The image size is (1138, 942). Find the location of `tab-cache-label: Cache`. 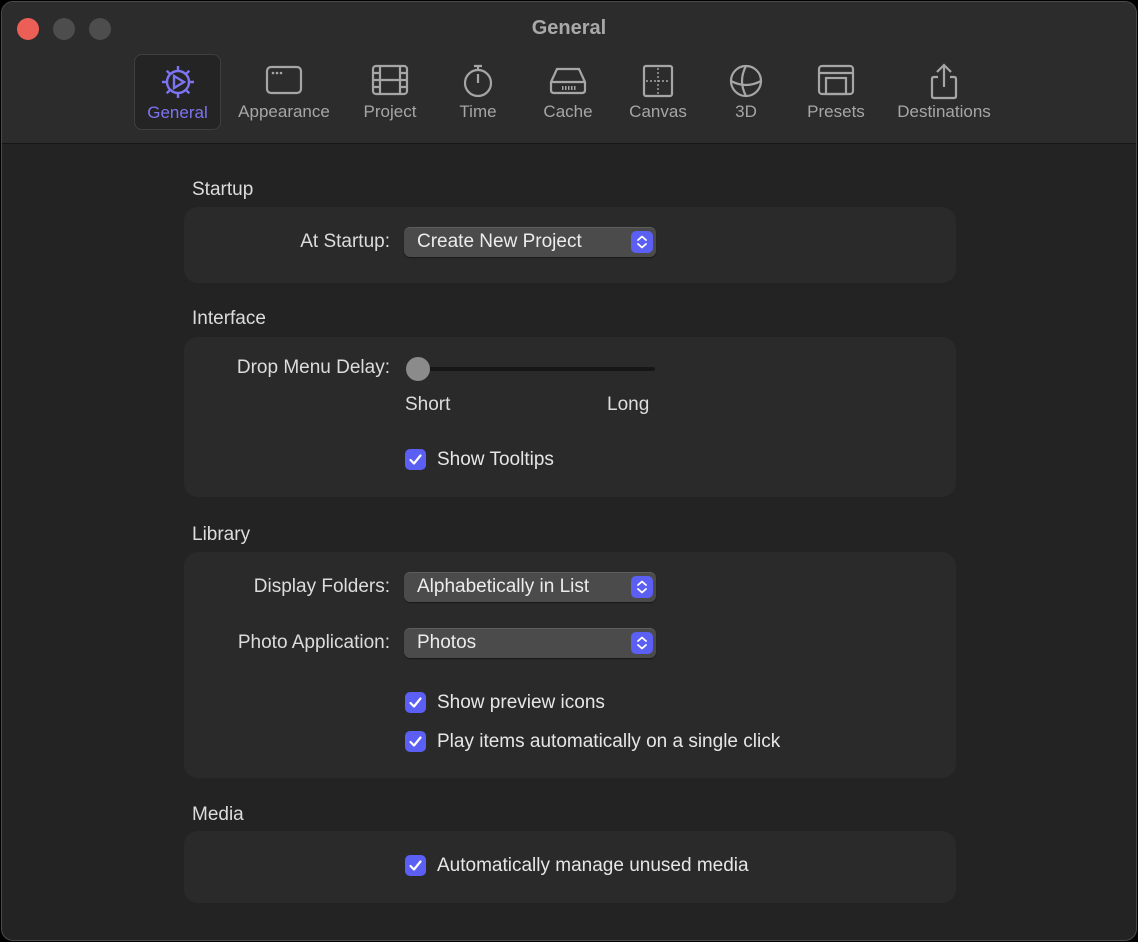

tab-cache-label: Cache is located at coordinates (568, 111).